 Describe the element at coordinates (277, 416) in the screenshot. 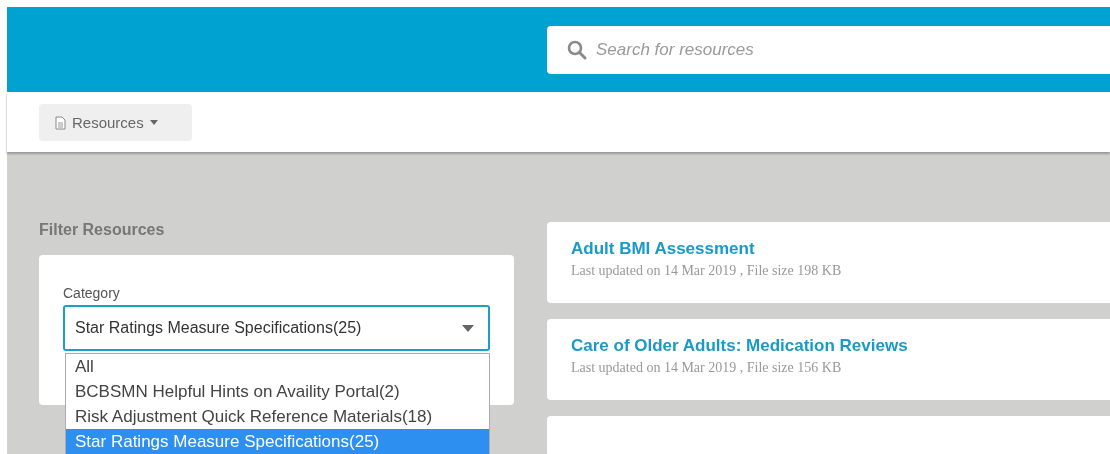

I see `dropdown-option: Risk Adjustment Quick Reference Materials(18)` at that location.